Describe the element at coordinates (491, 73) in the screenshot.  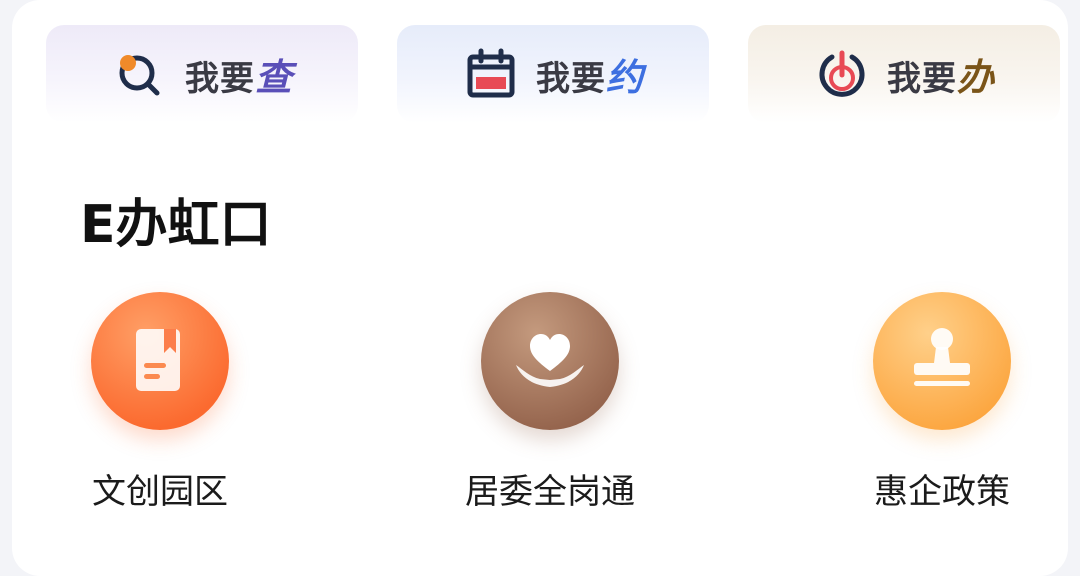
I see `calendar-icon` at that location.